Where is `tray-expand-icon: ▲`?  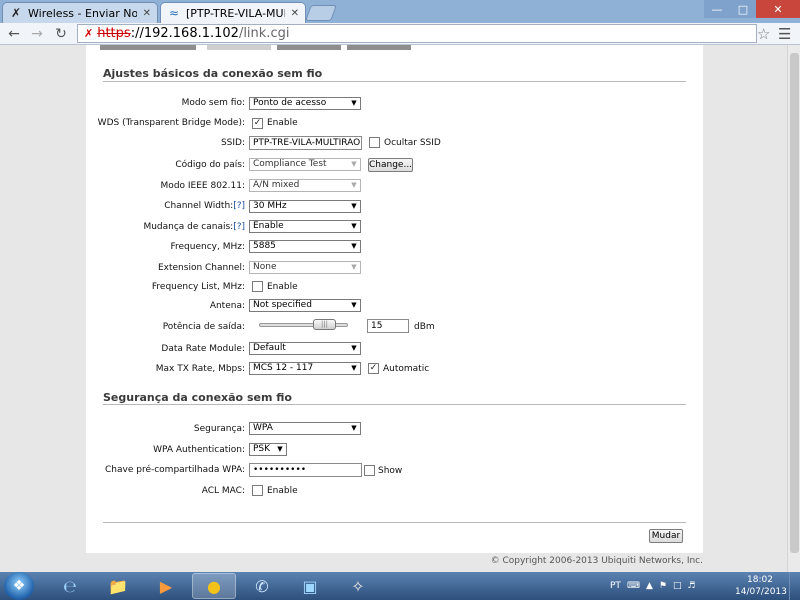 tray-expand-icon: ▲ is located at coordinates (649, 586).